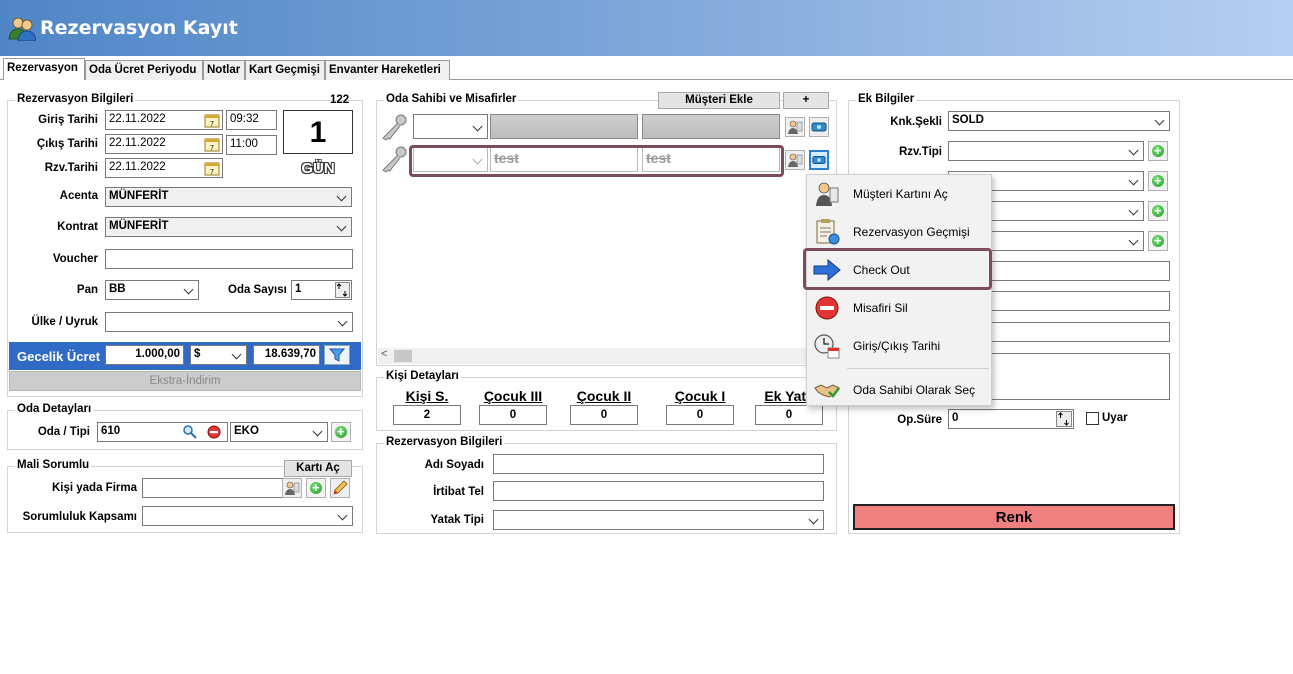 This screenshot has height=674, width=1293. I want to click on menu-item-giris-cikis-tarihi: Giriş/Çıkış Tarihi, so click(900, 346).